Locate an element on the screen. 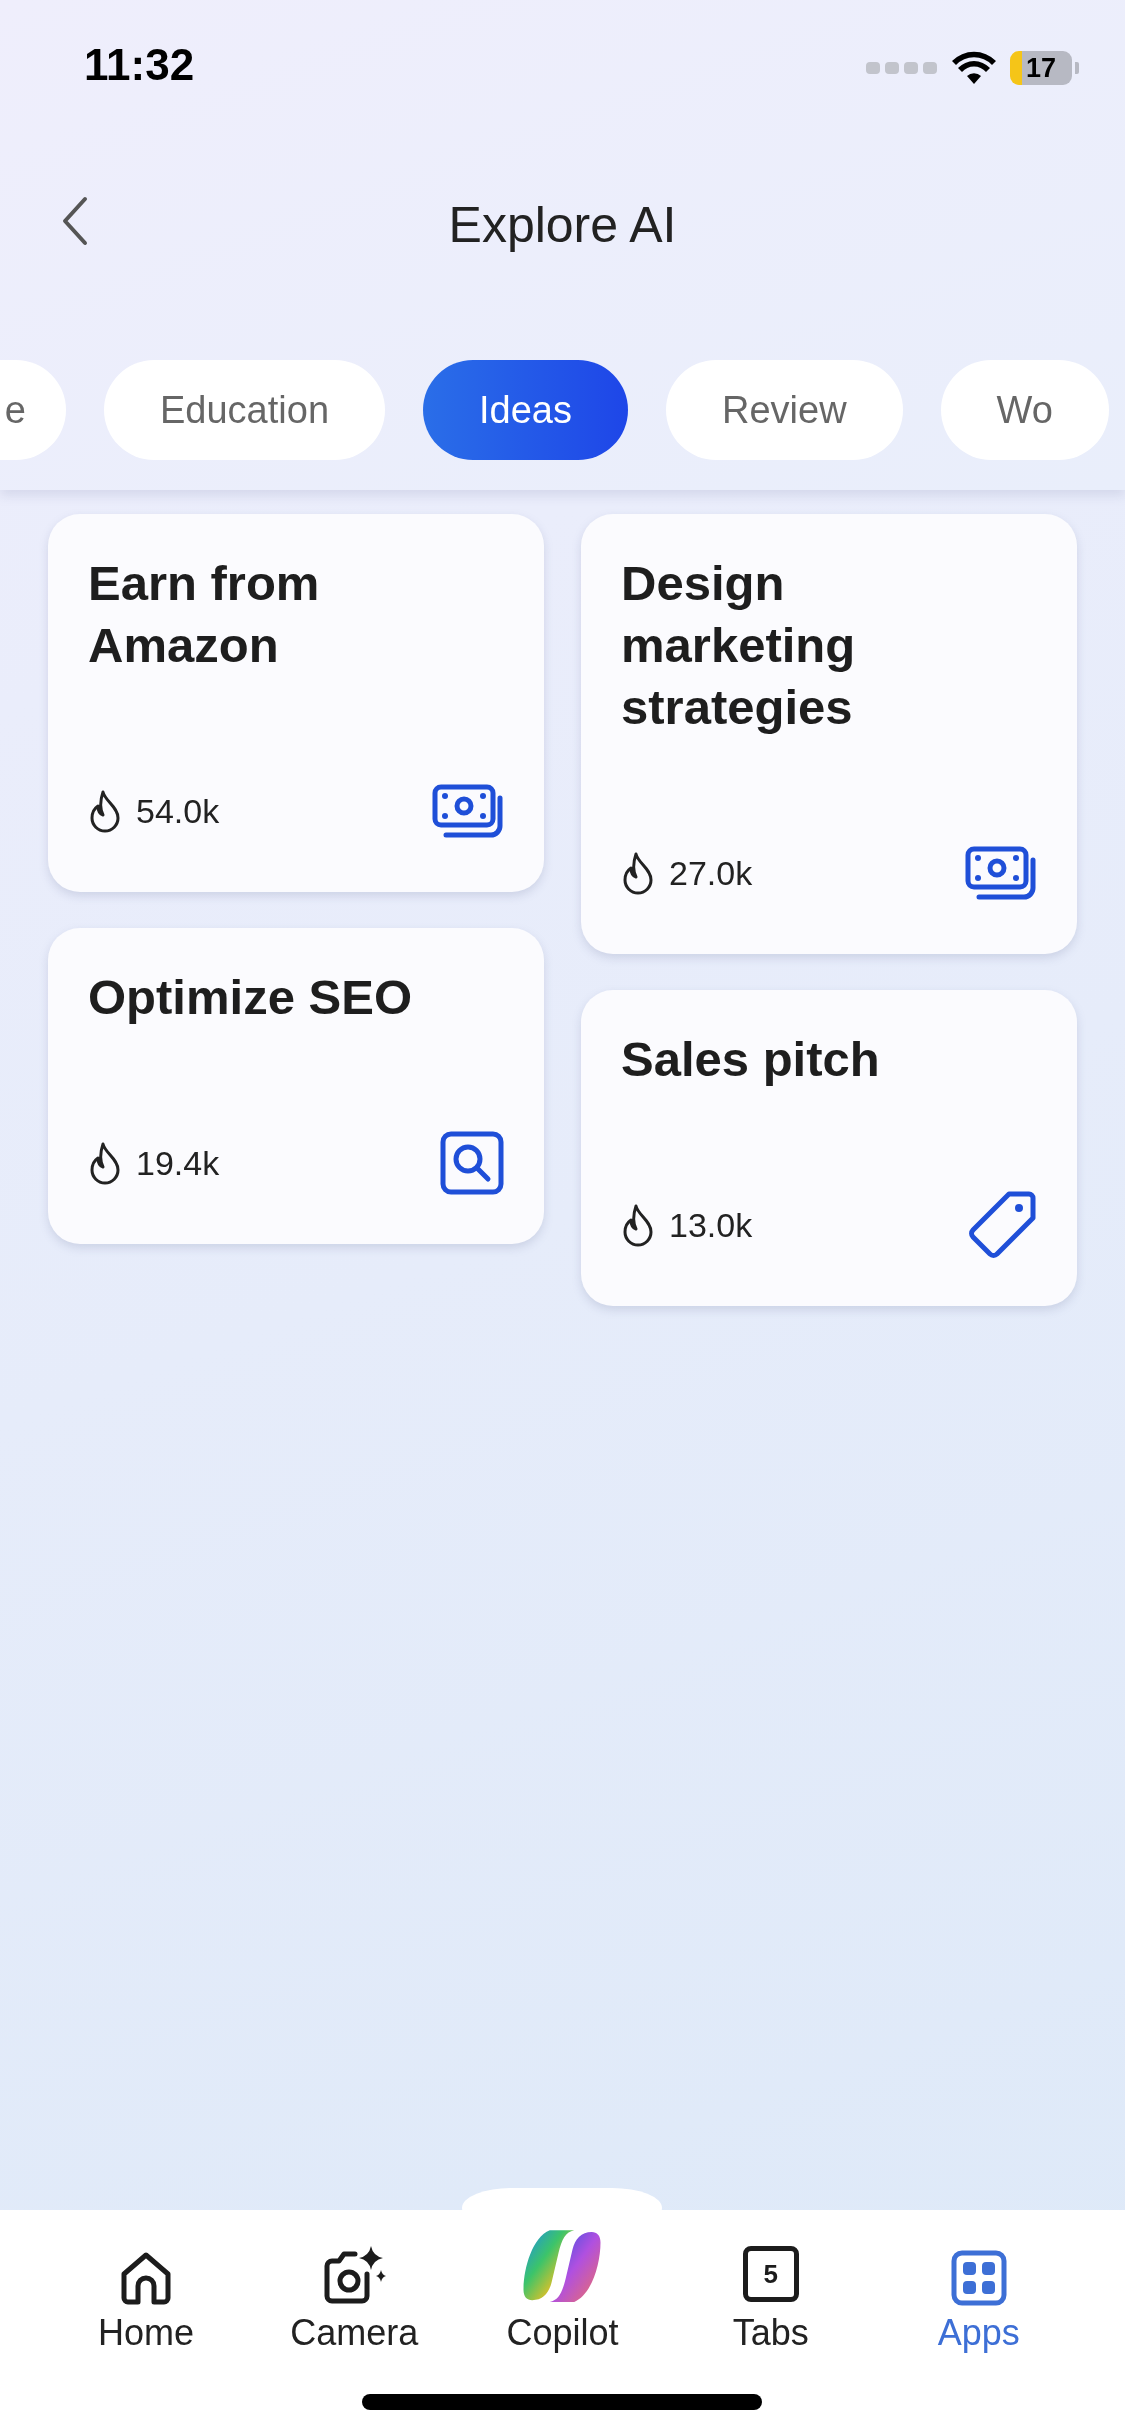 This screenshot has width=1125, height=2436. idea-card: Design marketing strategies 27.0k is located at coordinates (829, 734).